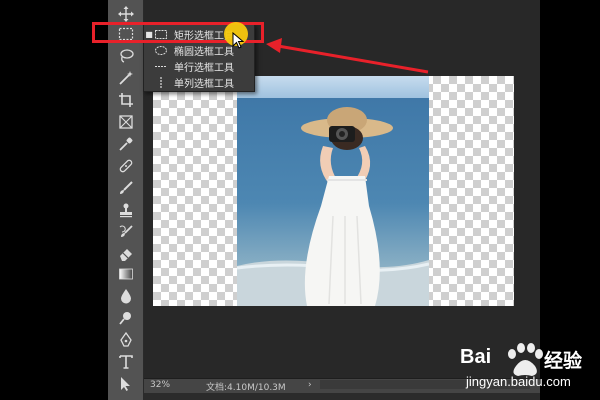 The image size is (600, 400). I want to click on document-size: 文档:4.10M/10.3M, so click(246, 388).